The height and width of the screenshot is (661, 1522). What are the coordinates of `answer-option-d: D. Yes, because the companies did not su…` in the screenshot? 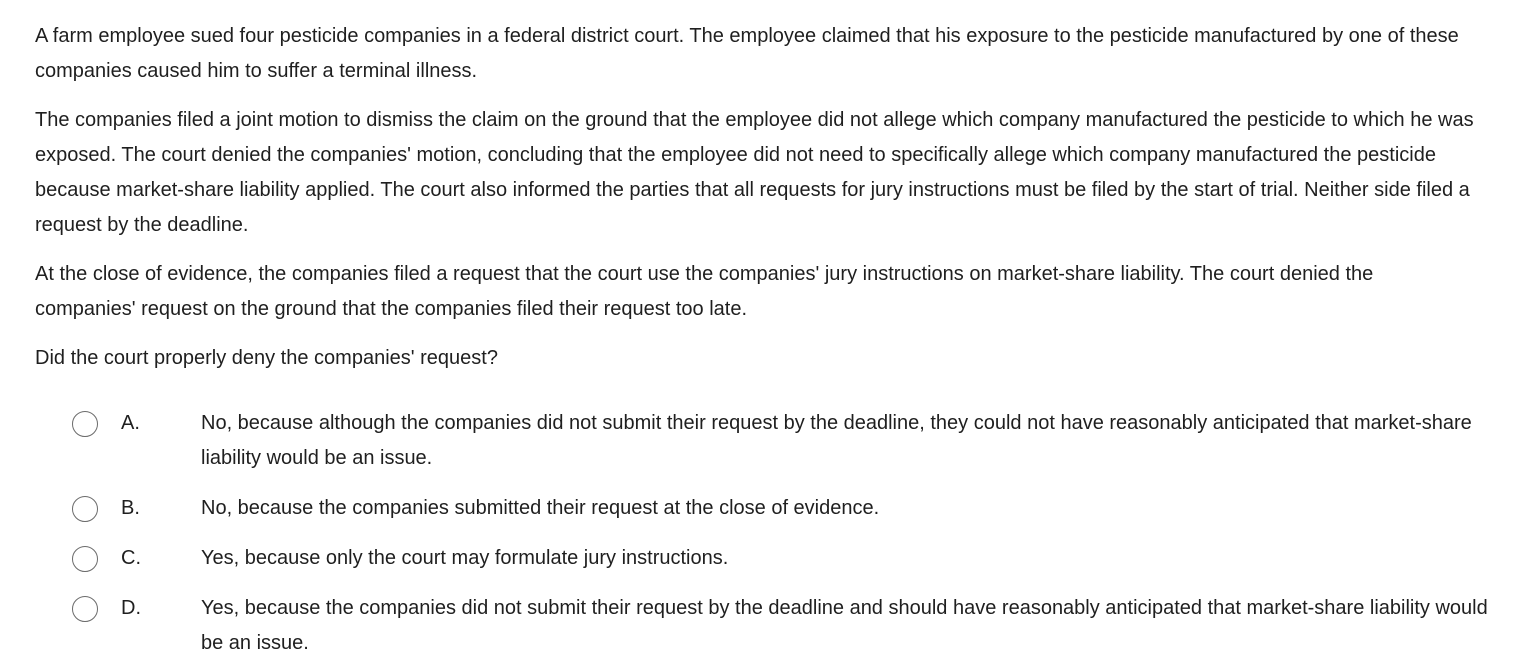 It's located at (782, 626).